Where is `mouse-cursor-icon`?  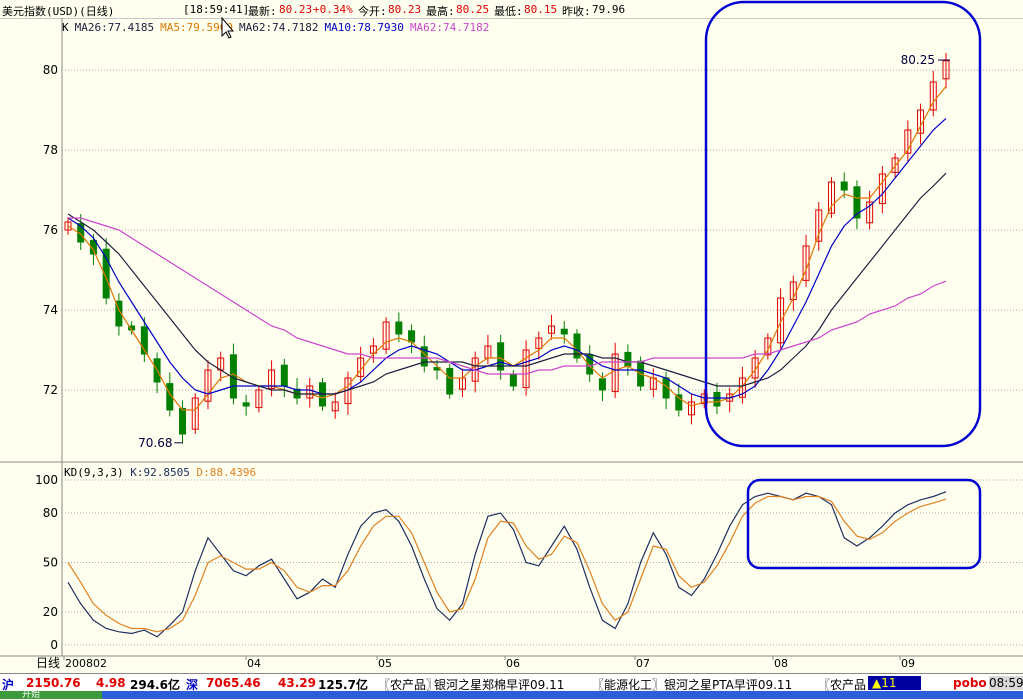
mouse-cursor-icon is located at coordinates (228, 27).